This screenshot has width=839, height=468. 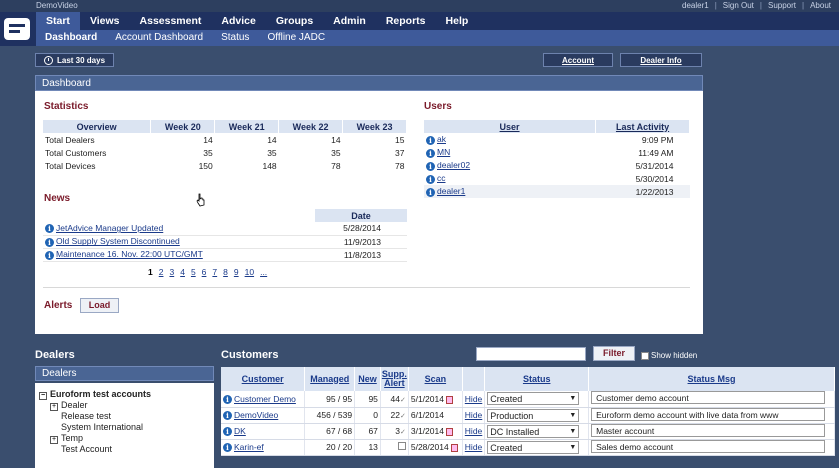 I want to click on page-link: 3, so click(x=171, y=272).